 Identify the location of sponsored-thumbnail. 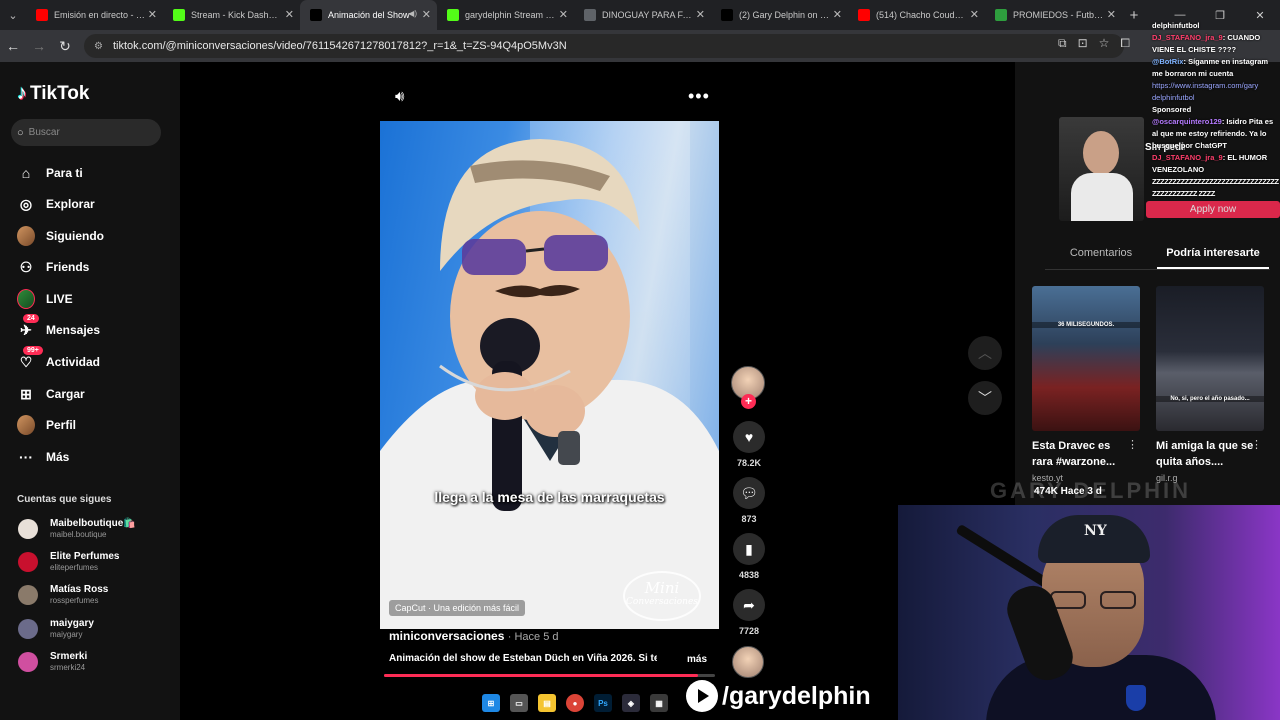
(1101, 169).